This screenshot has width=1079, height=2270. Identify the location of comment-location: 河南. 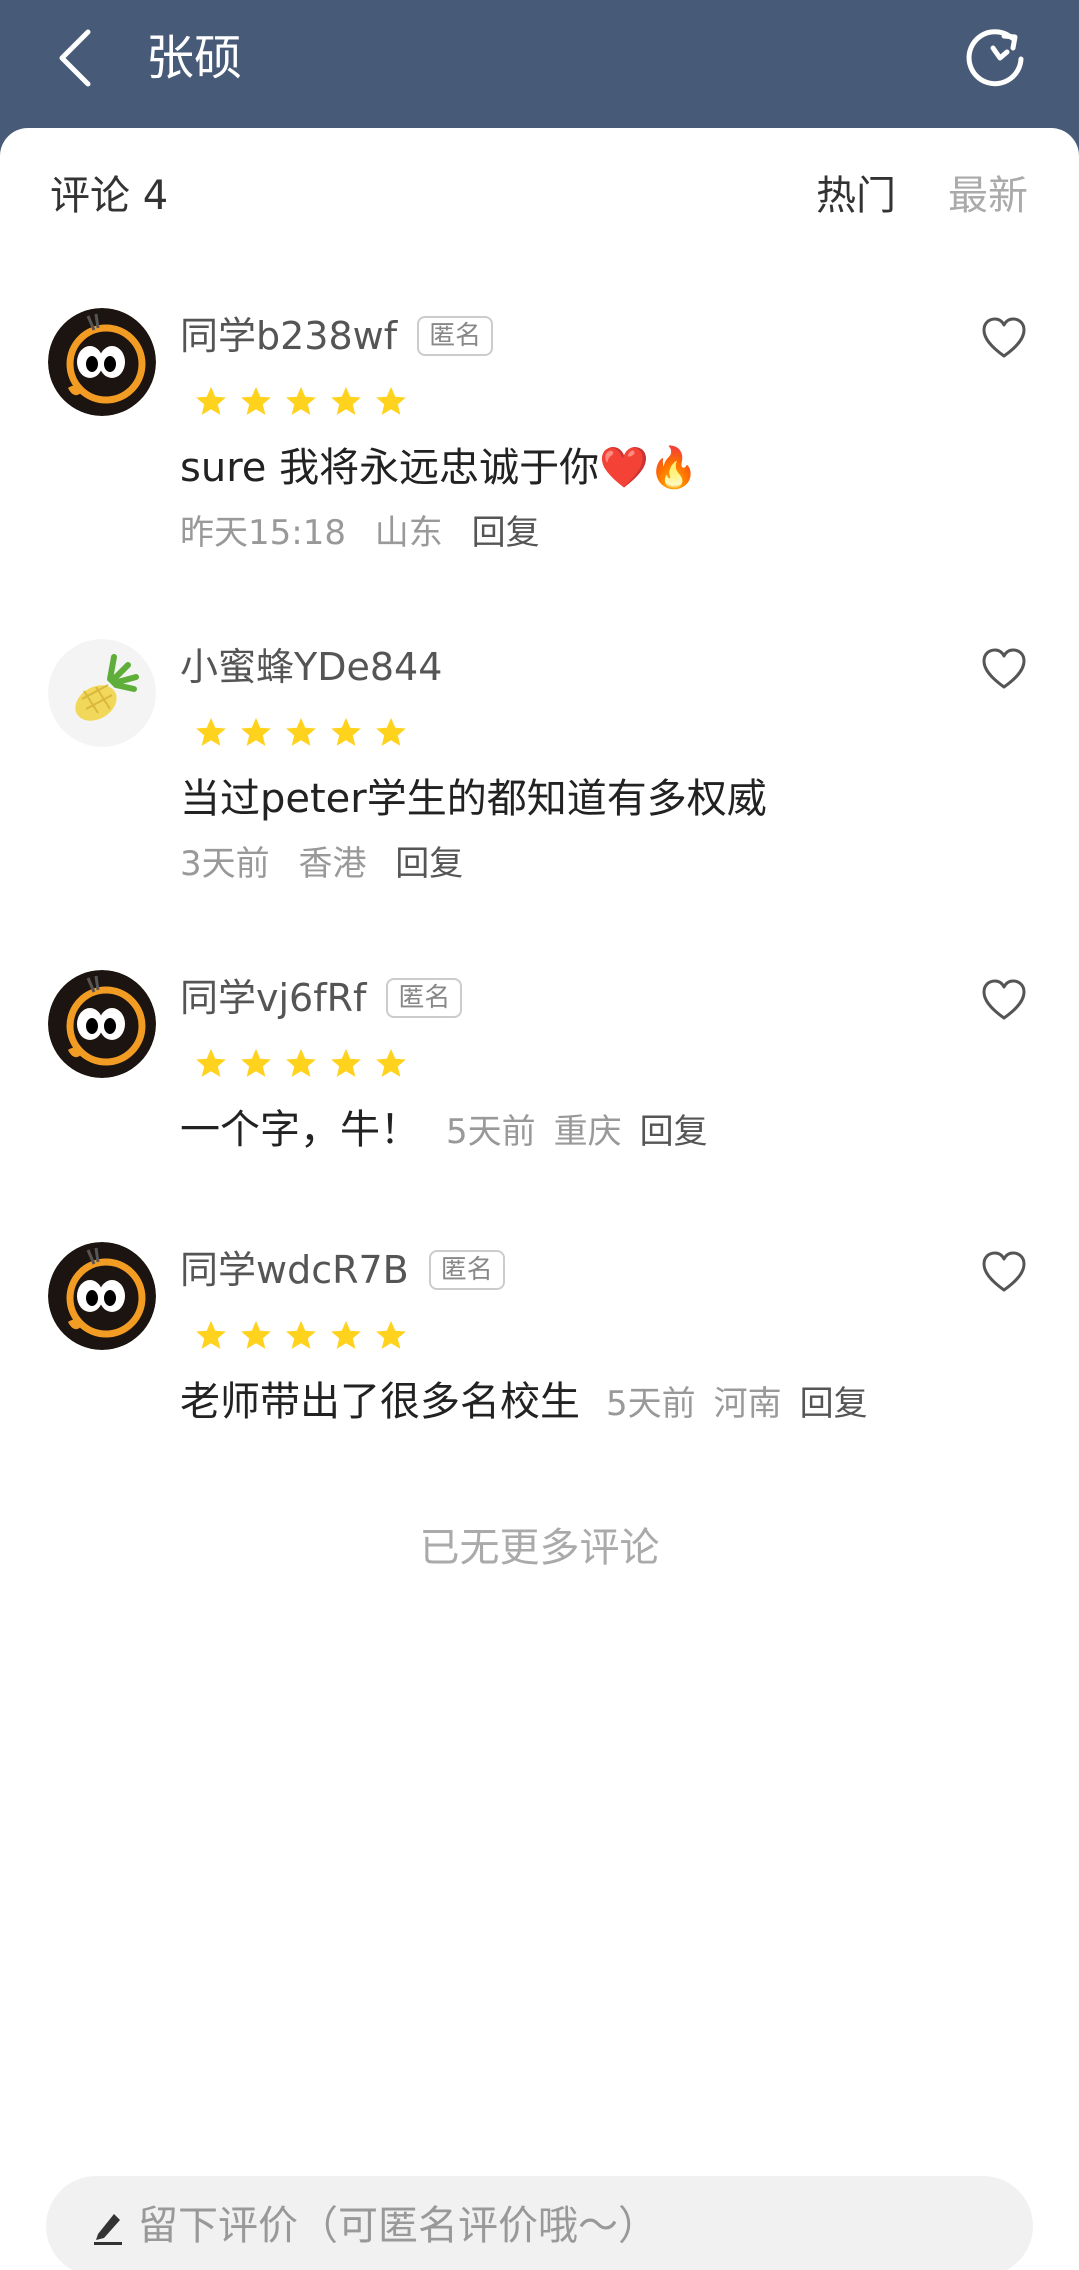
(747, 1404).